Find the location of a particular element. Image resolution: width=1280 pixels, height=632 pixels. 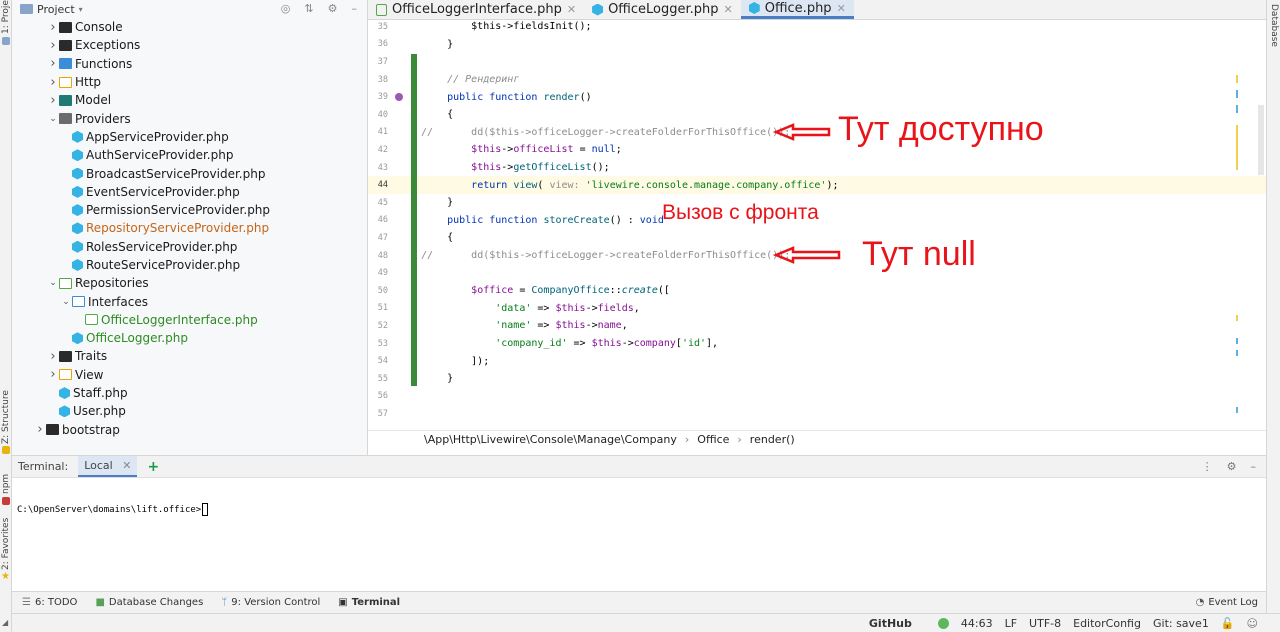

code-line: 43 $this->getOfficeList(); is located at coordinates (817, 168).